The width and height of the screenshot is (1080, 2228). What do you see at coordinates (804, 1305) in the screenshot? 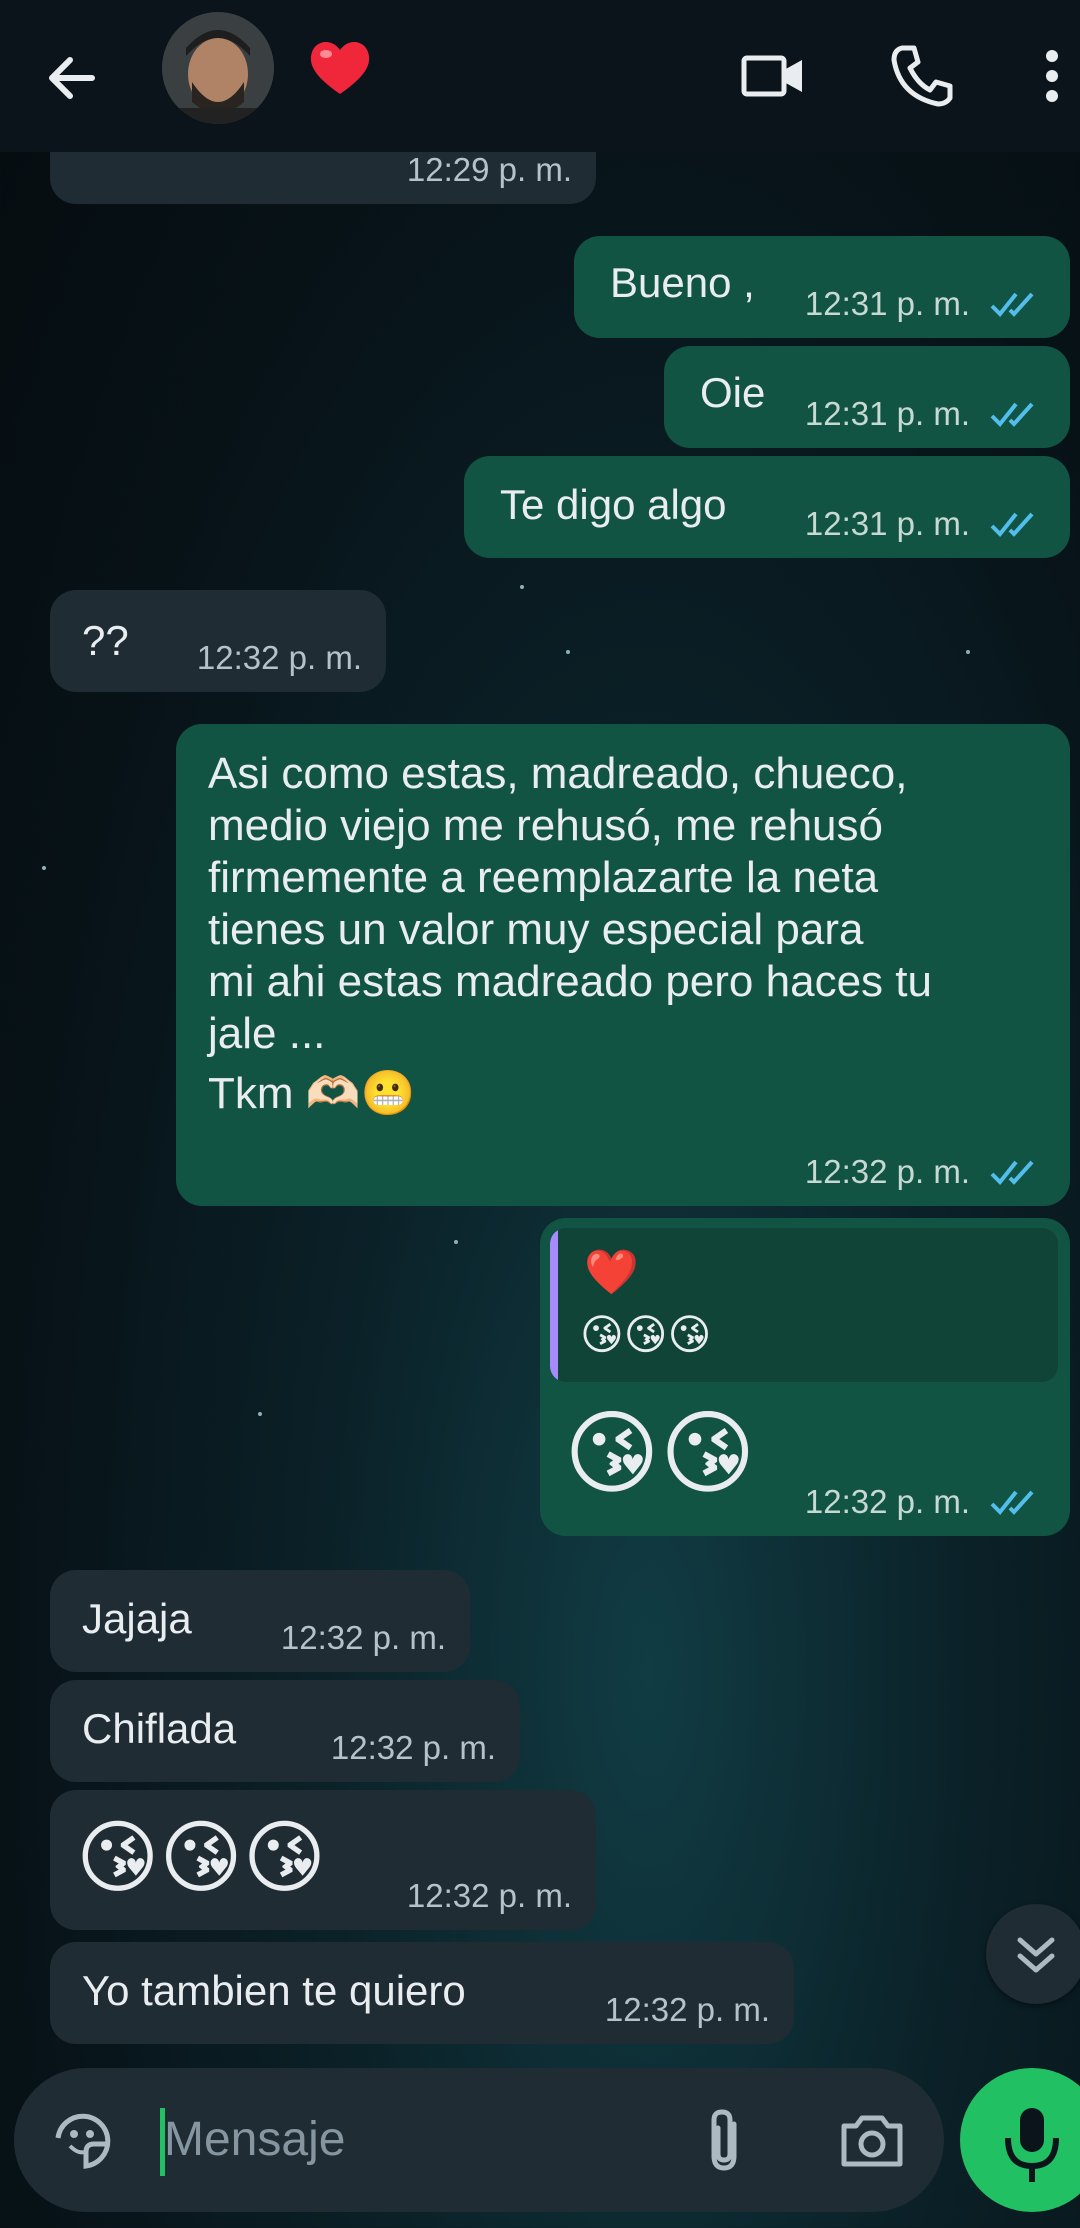
I see `quoted-message: ❤️ 😘😘😘` at bounding box center [804, 1305].